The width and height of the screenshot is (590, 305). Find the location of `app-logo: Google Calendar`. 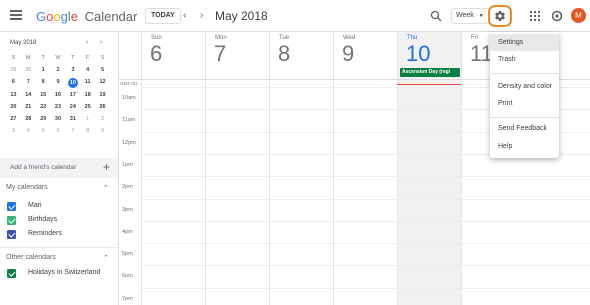

app-logo: Google Calendar is located at coordinates (86, 16).